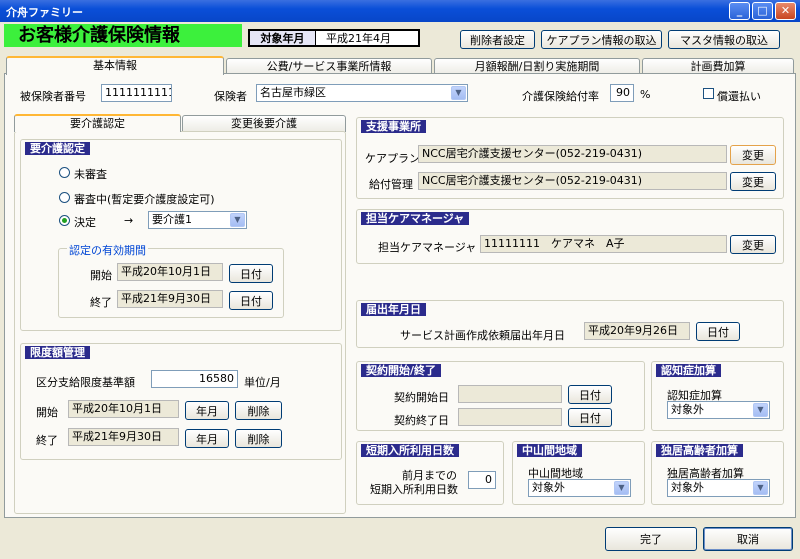  Describe the element at coordinates (123, 409) in the screenshot. I see `limit-start-field: 平成20年10月1日` at that location.